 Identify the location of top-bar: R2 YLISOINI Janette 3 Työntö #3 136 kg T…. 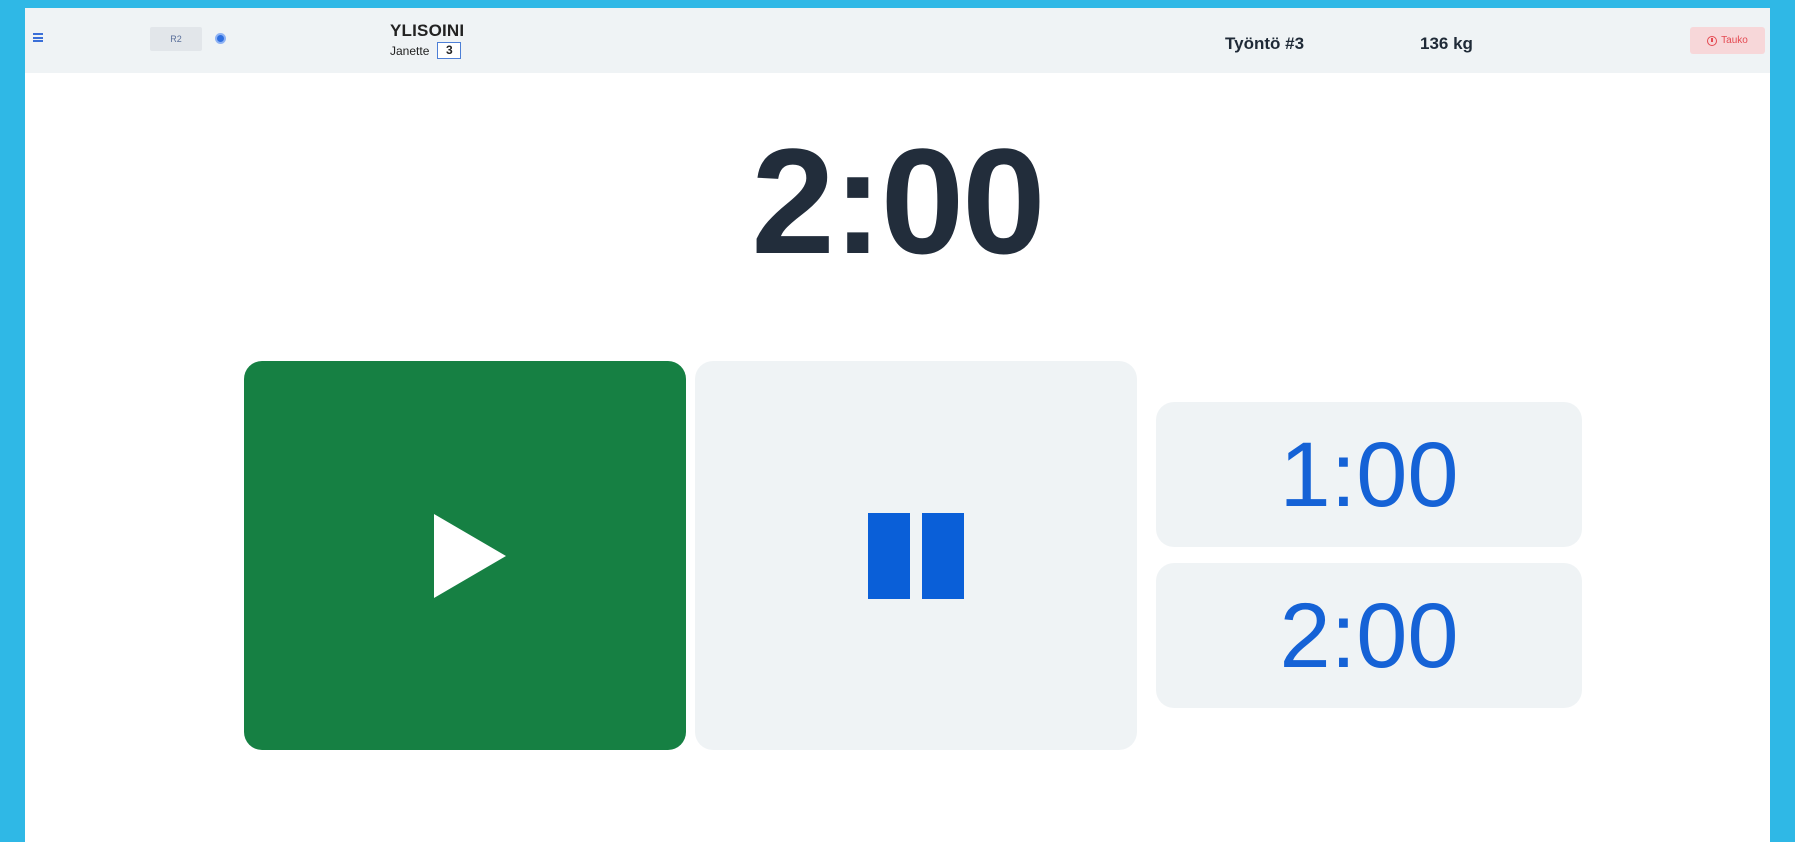
(897, 40).